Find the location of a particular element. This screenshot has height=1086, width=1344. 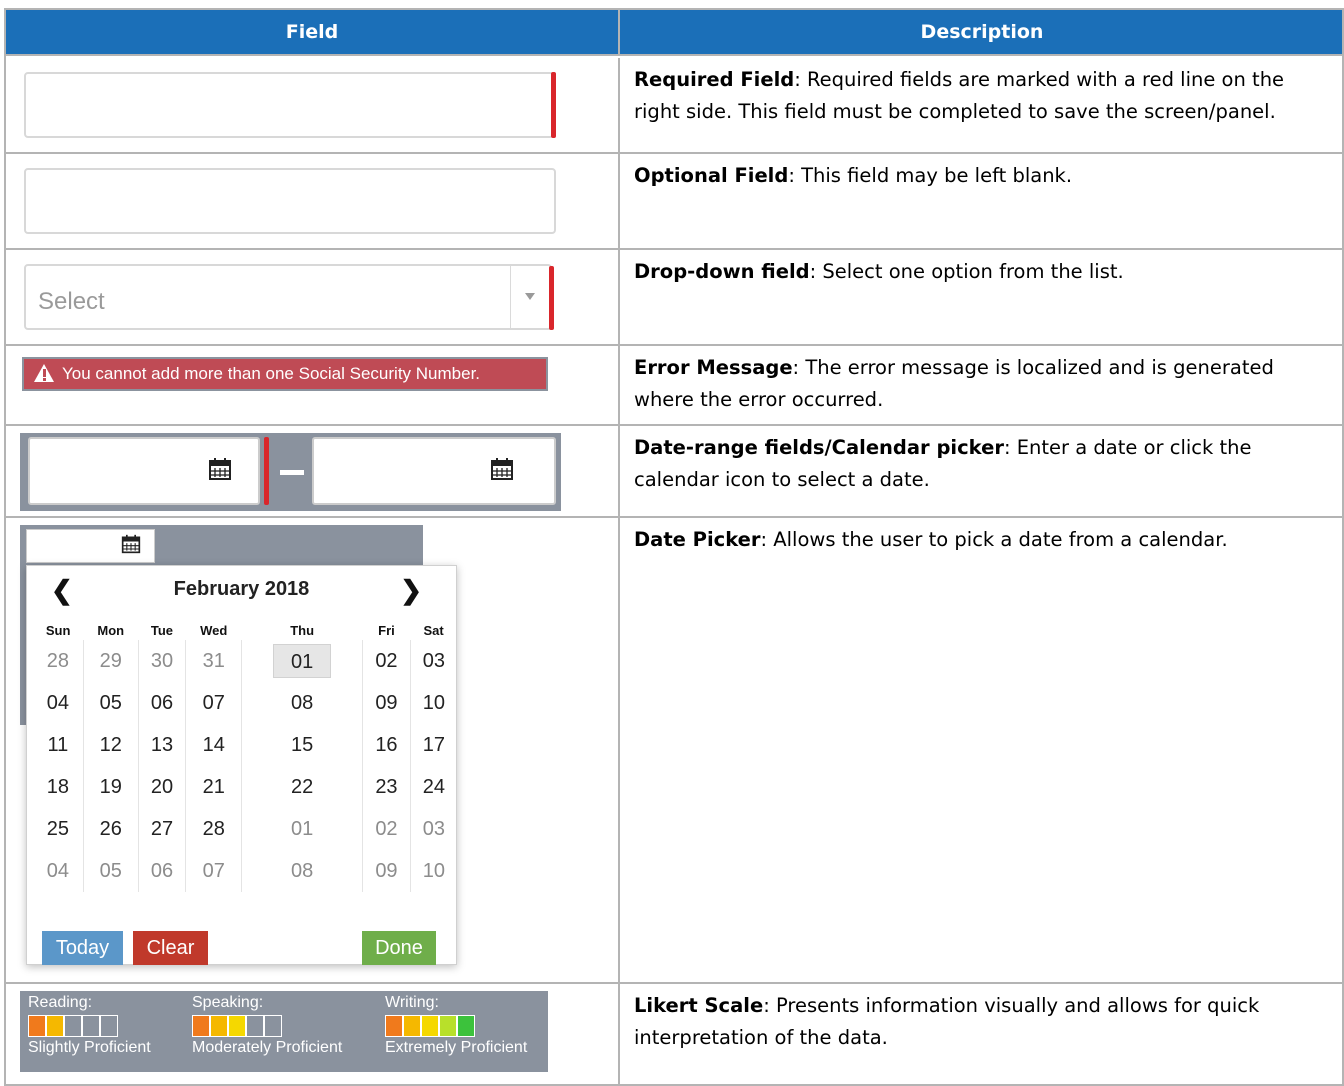

done-button: Done is located at coordinates (399, 948).